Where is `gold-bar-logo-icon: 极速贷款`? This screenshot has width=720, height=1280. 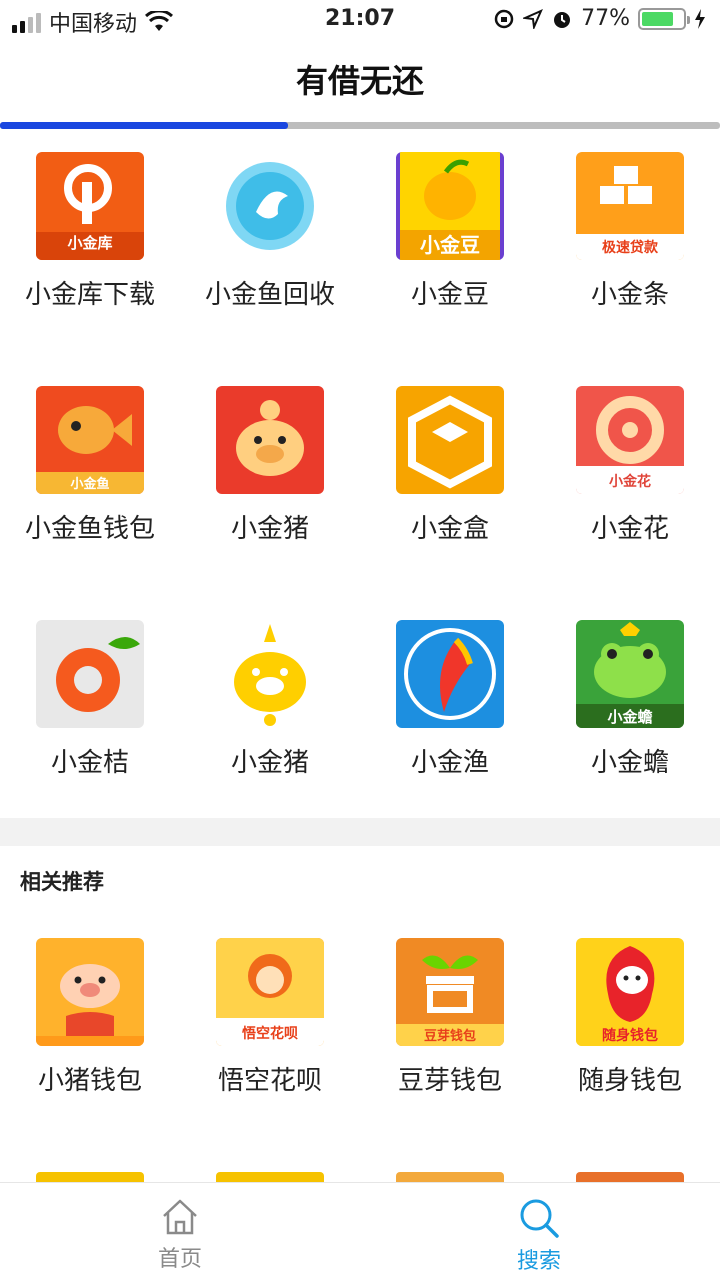
gold-bar-logo-icon: 极速贷款 is located at coordinates (630, 206).